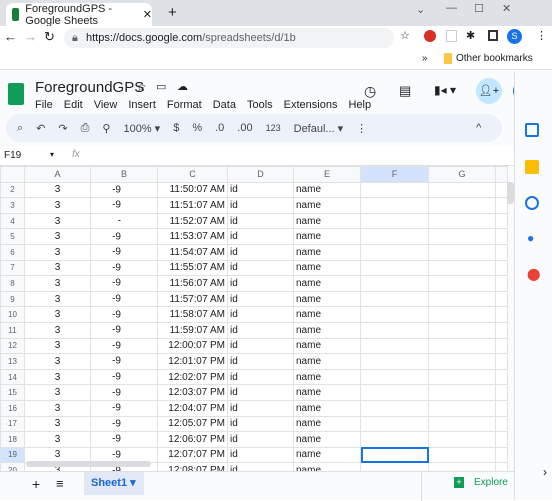  Describe the element at coordinates (478, 128) in the screenshot. I see `collapse-toolbar-icon: ^` at that location.